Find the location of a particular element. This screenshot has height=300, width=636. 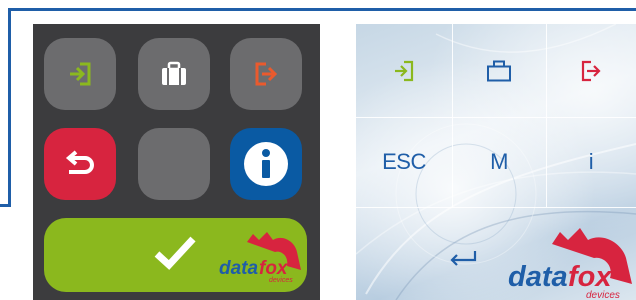

m-key: M is located at coordinates (499, 162).